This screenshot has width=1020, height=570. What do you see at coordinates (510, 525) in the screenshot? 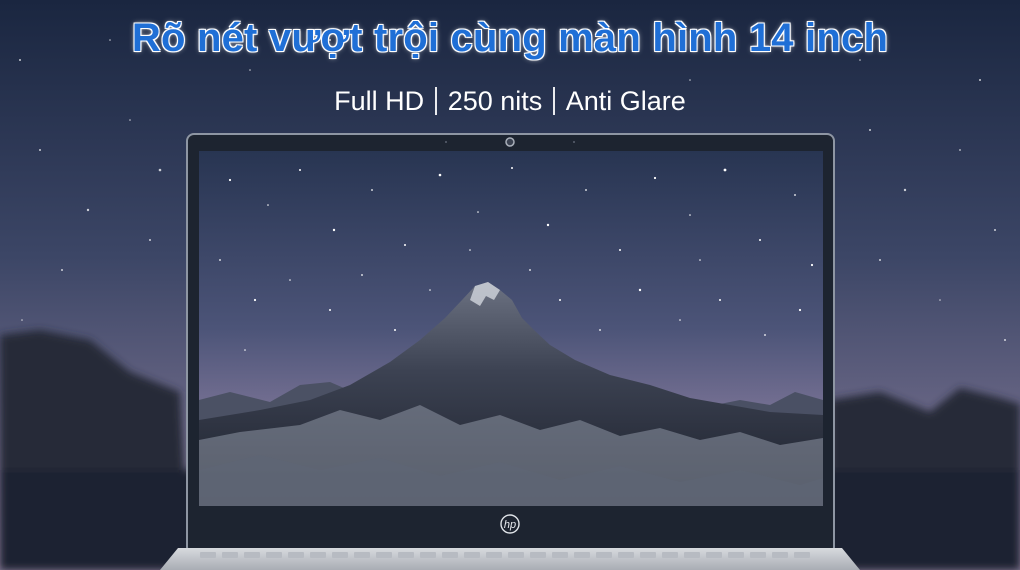
I see `svg-text: hp` at bounding box center [510, 525].